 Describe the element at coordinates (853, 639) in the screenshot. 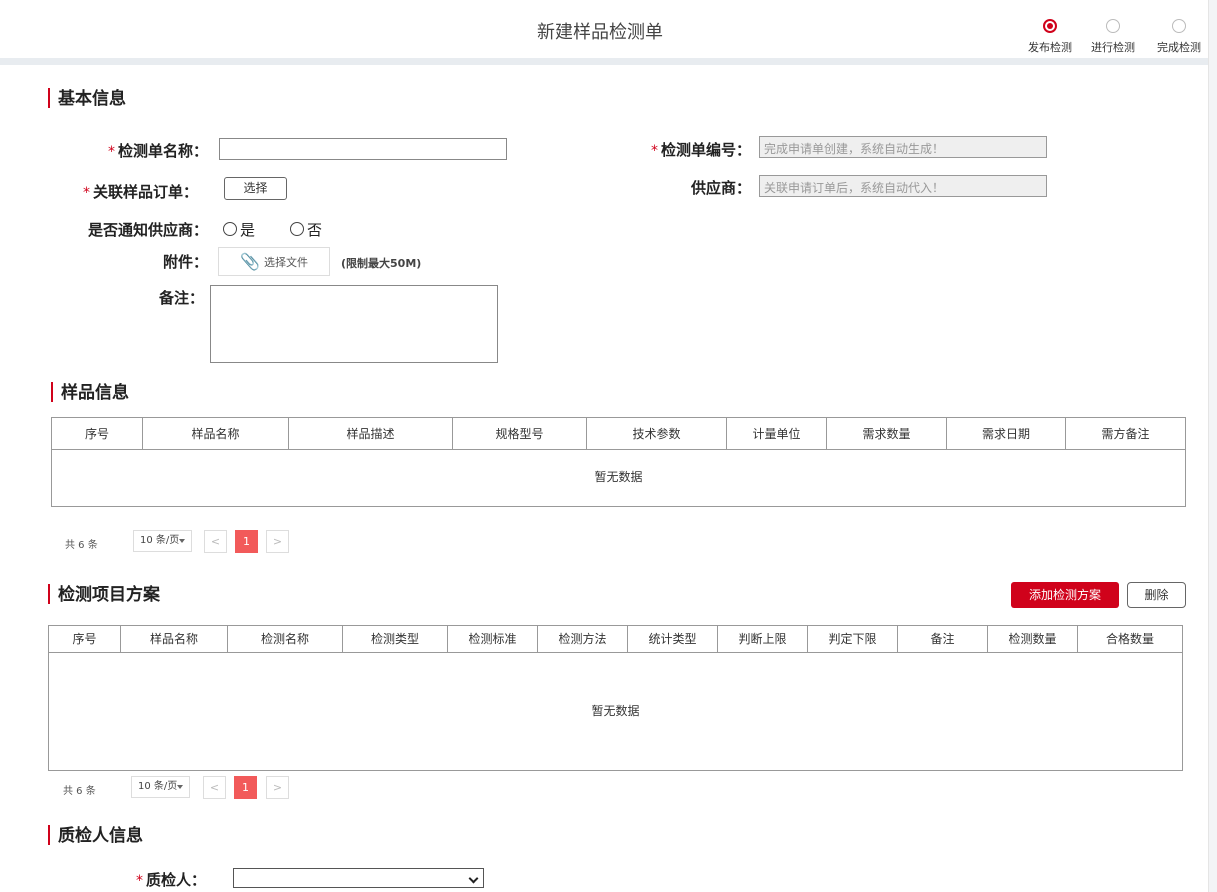

I see `column-header: 判定下限` at that location.